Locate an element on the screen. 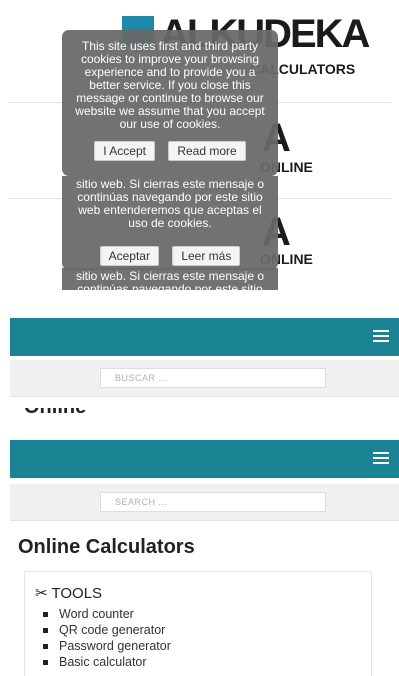 This screenshot has height=676, width=399. tool-link-password: Password generator is located at coordinates (107, 646).